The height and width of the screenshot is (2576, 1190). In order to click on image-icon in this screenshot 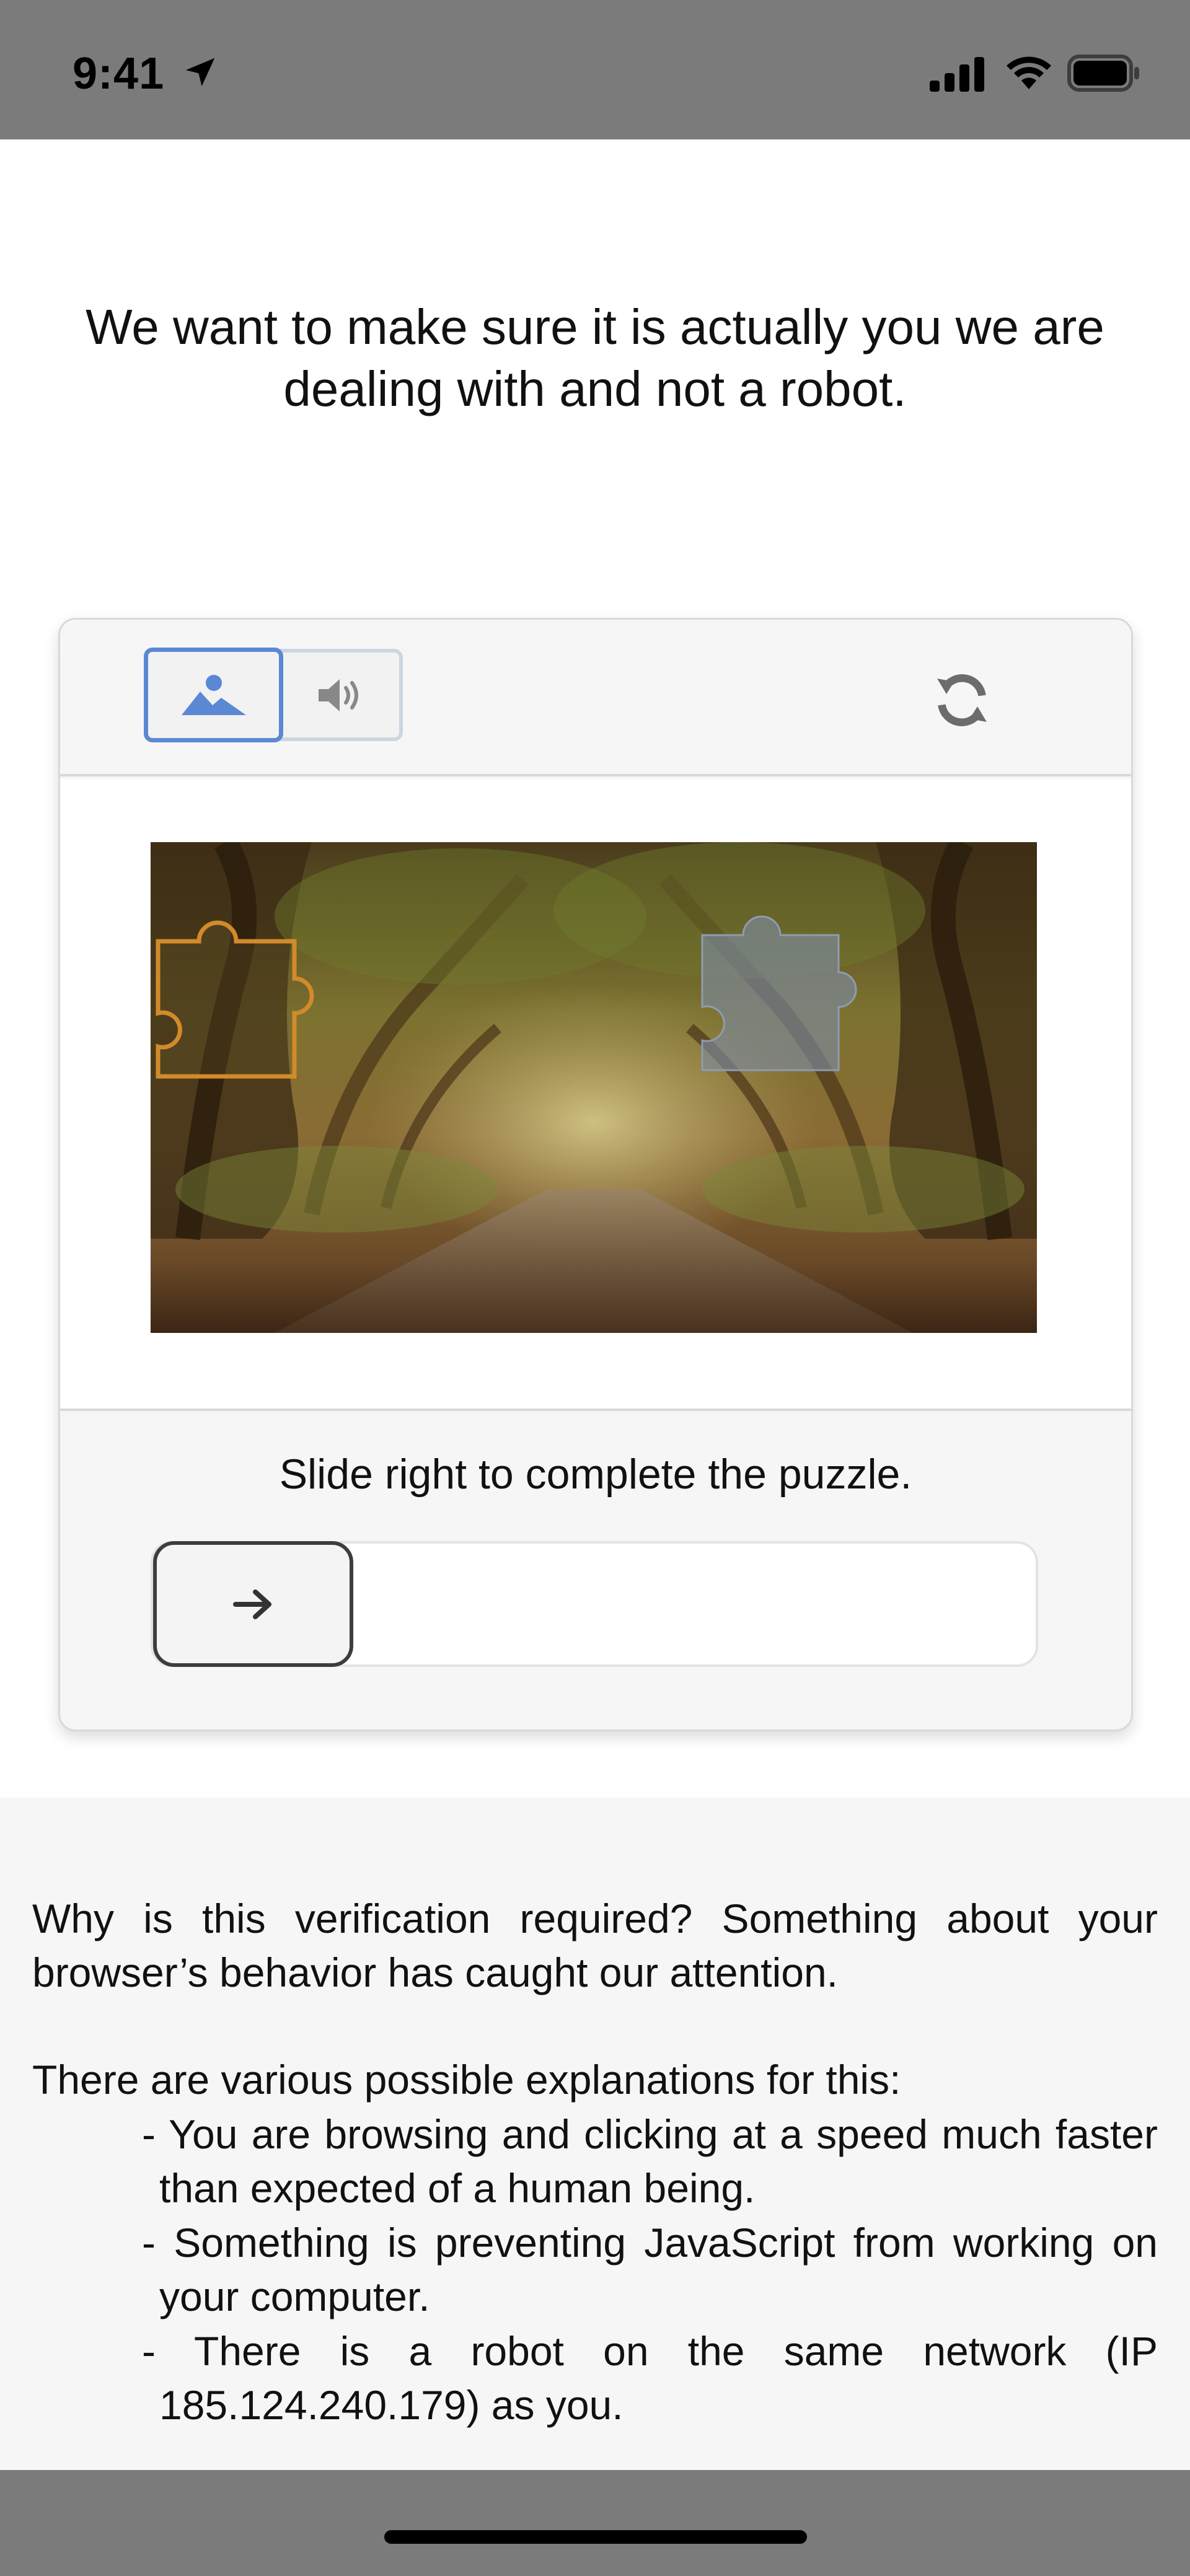, I will do `click(213, 694)`.